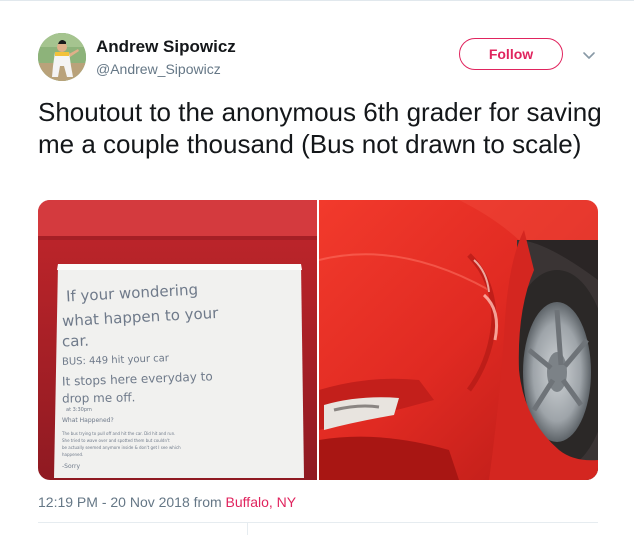 Image resolution: width=634 pixels, height=535 pixels. Describe the element at coordinates (511, 54) in the screenshot. I see `follow-button: Follow` at that location.